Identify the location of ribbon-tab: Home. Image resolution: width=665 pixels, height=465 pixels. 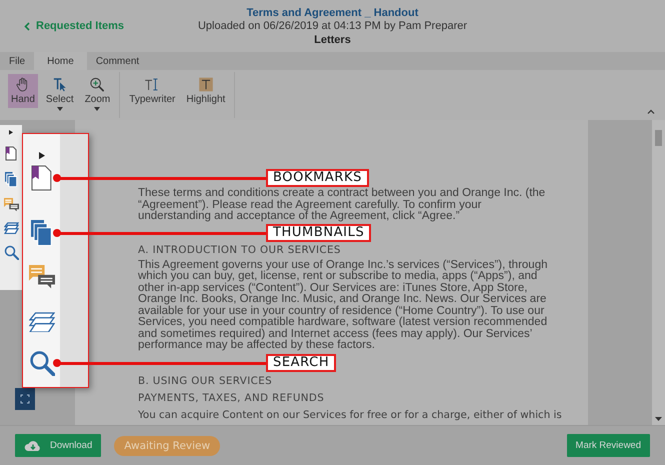
(60, 61).